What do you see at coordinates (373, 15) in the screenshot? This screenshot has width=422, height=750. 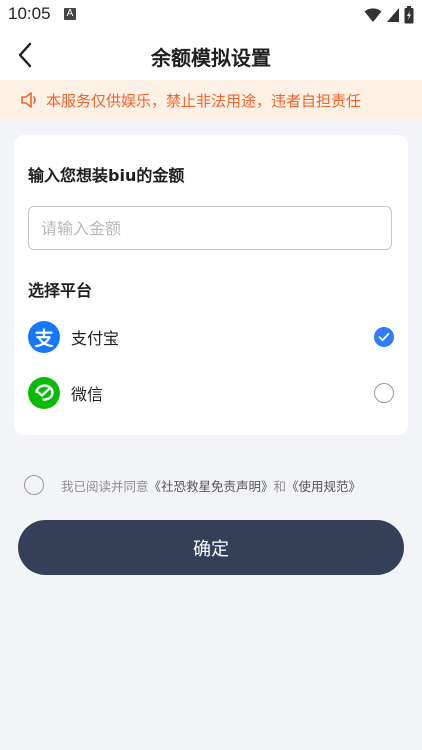 I see `wifi-icon` at bounding box center [373, 15].